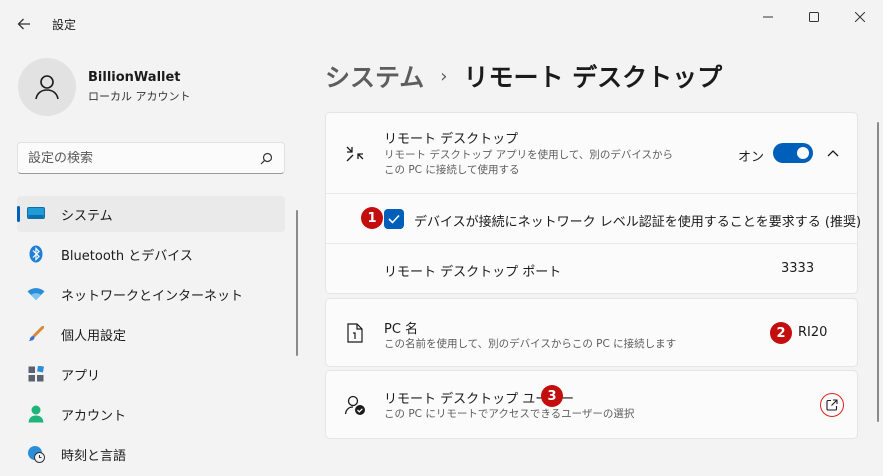 The image size is (883, 476). Describe the element at coordinates (793, 153) in the screenshot. I see `remote-desktop-toggle` at that location.